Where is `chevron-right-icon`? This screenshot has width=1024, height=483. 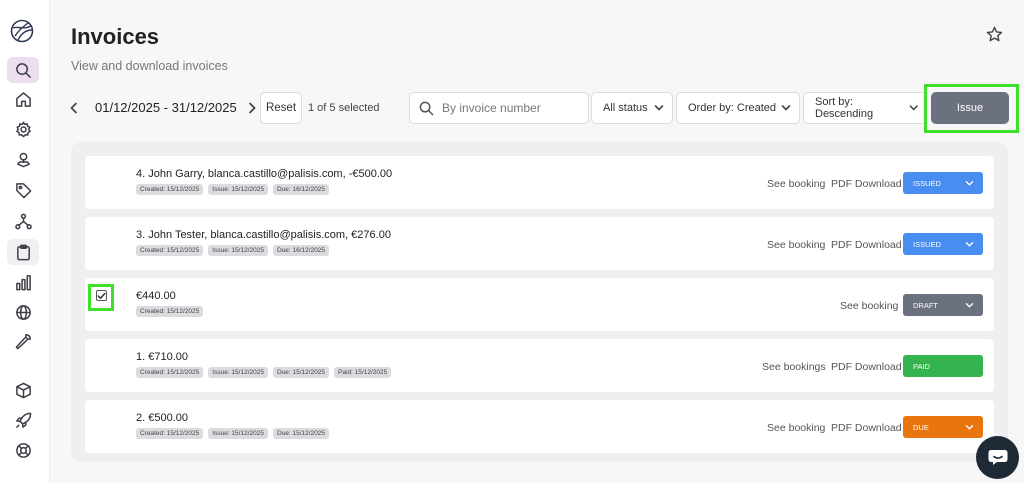 chevron-right-icon is located at coordinates (252, 108).